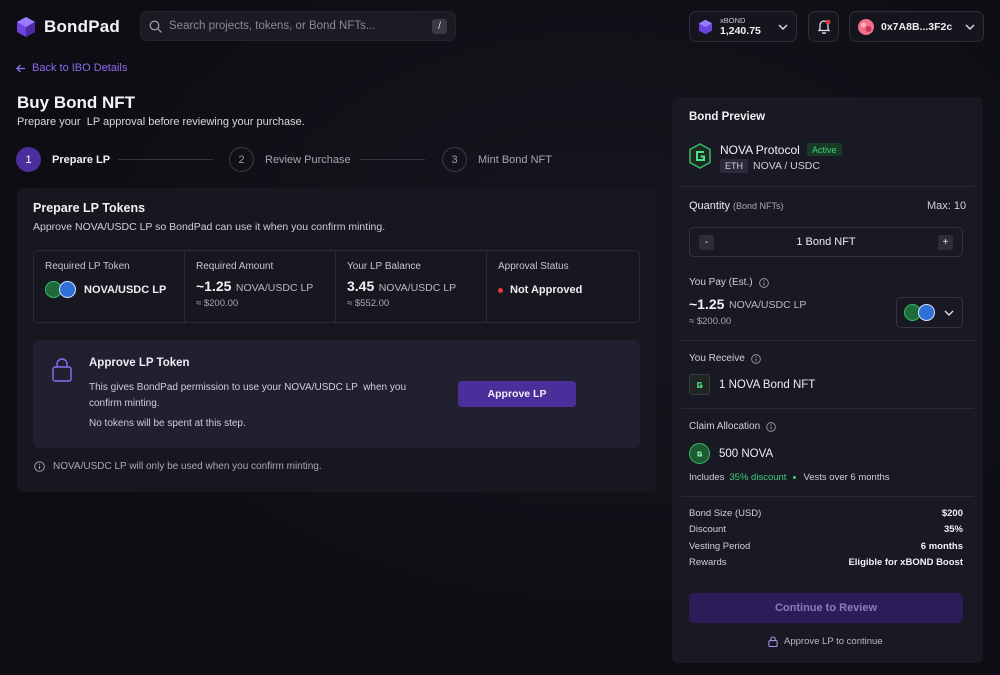  Describe the element at coordinates (28, 159) in the screenshot. I see `step-number: 1` at that location.